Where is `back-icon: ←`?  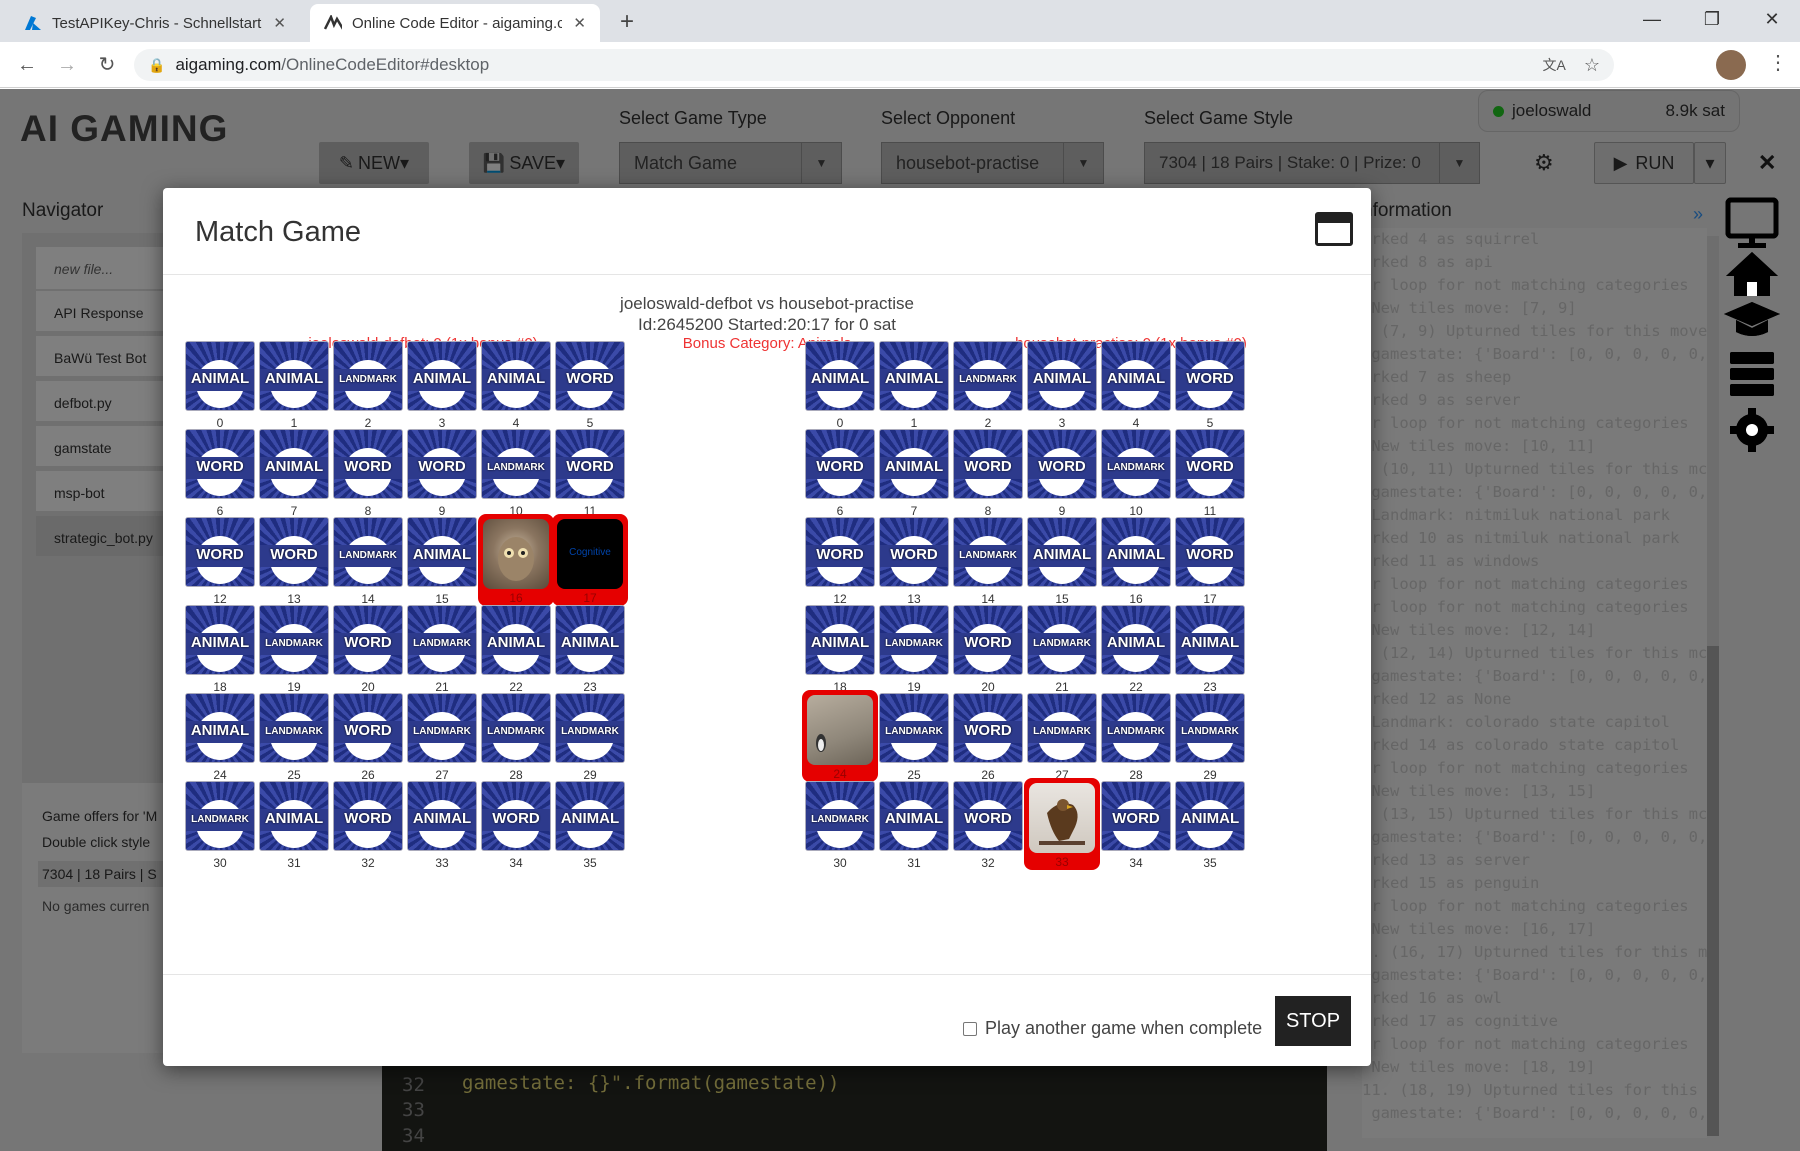
back-icon: ← is located at coordinates (27, 65).